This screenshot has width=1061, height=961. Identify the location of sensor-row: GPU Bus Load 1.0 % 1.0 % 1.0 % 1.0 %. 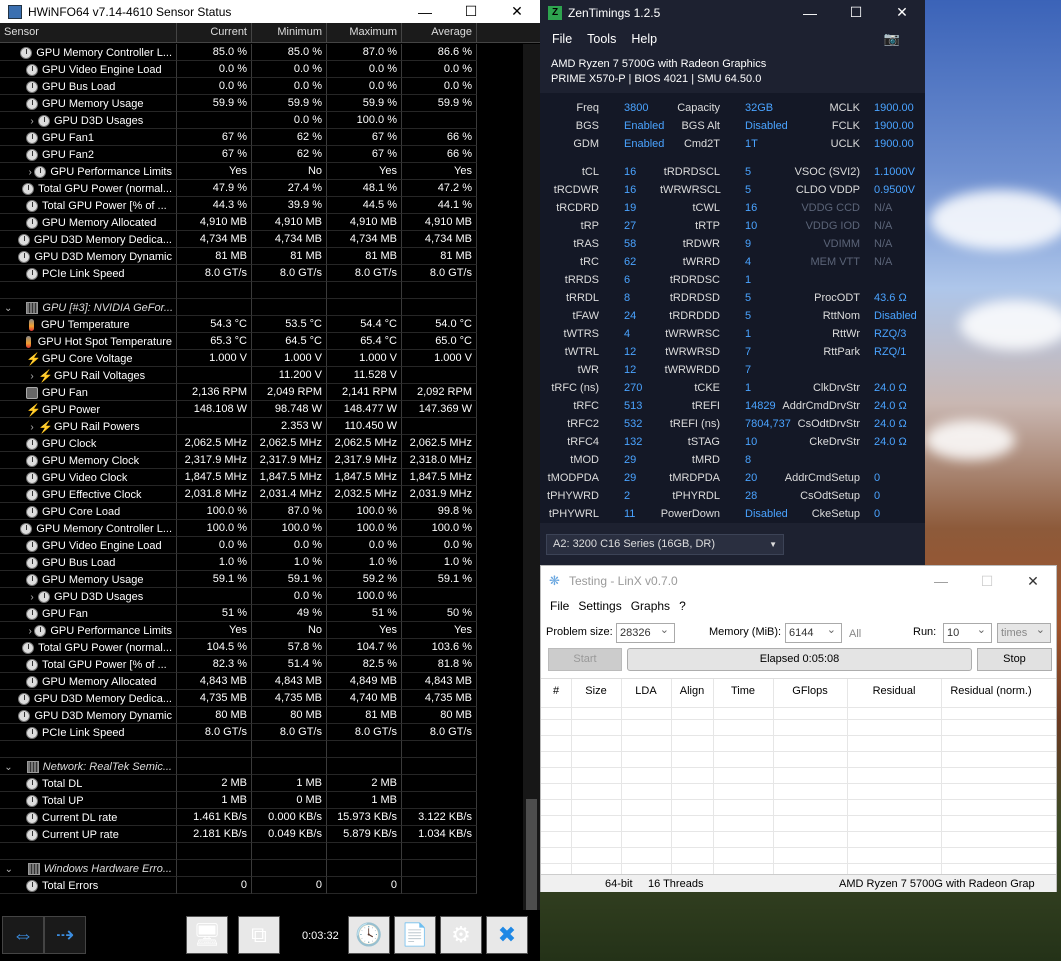
(261, 562).